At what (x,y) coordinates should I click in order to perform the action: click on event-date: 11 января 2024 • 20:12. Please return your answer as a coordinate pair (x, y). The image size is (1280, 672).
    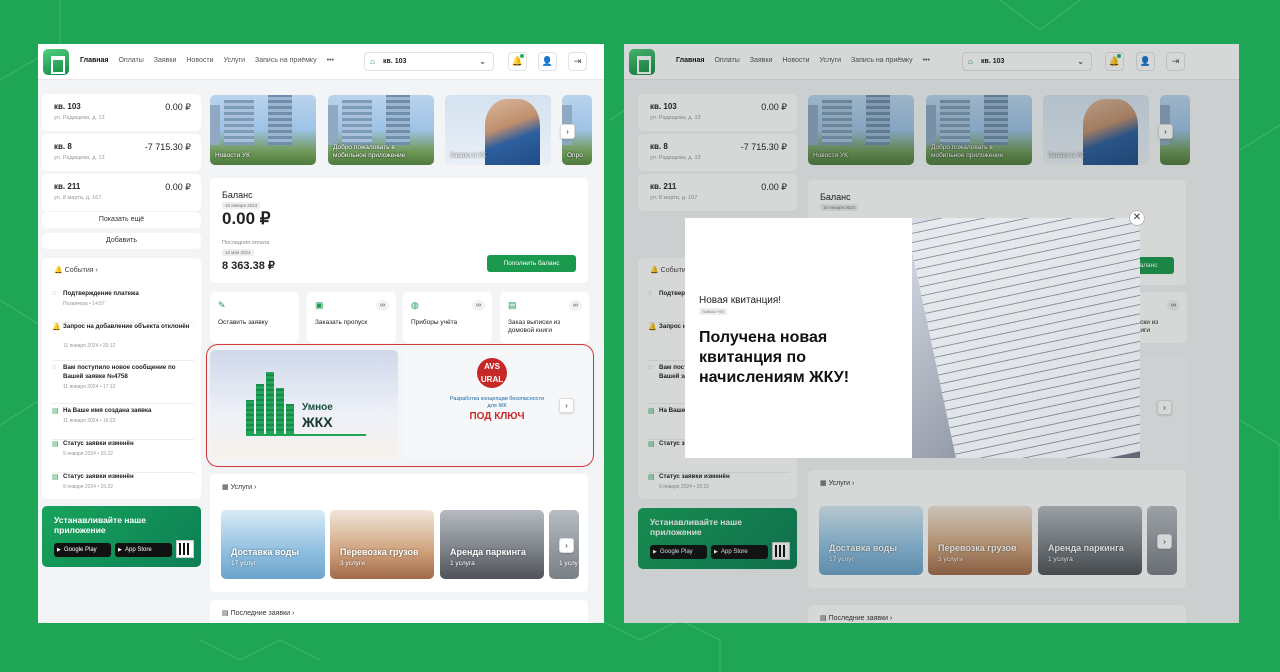
    Looking at the image, I should click on (89, 346).